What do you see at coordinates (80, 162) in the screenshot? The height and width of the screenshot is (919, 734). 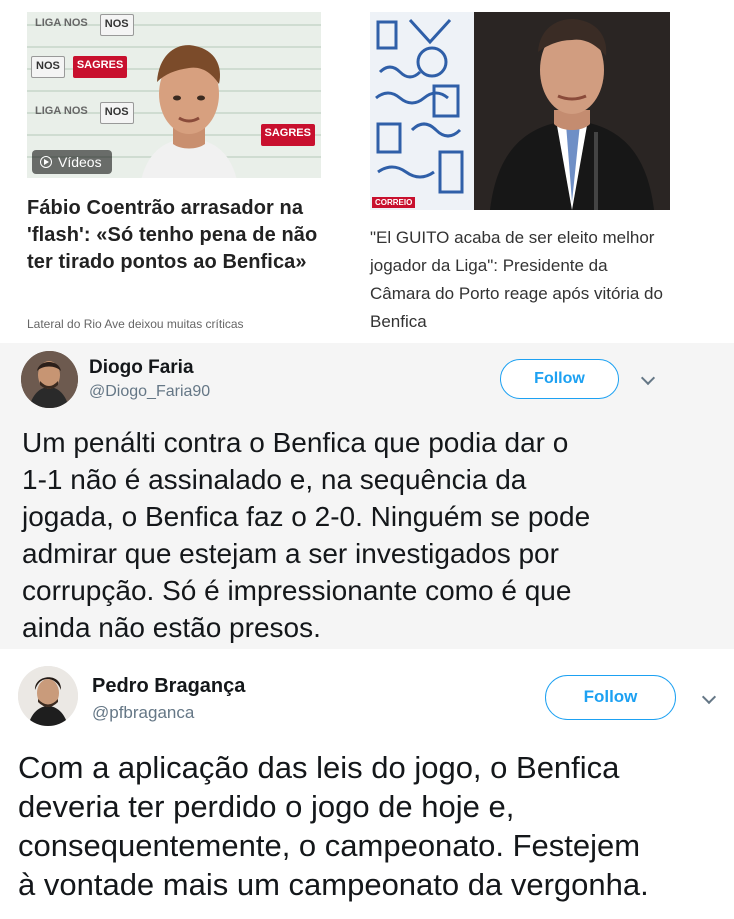 I see `video-badge-label: Vídeos` at bounding box center [80, 162].